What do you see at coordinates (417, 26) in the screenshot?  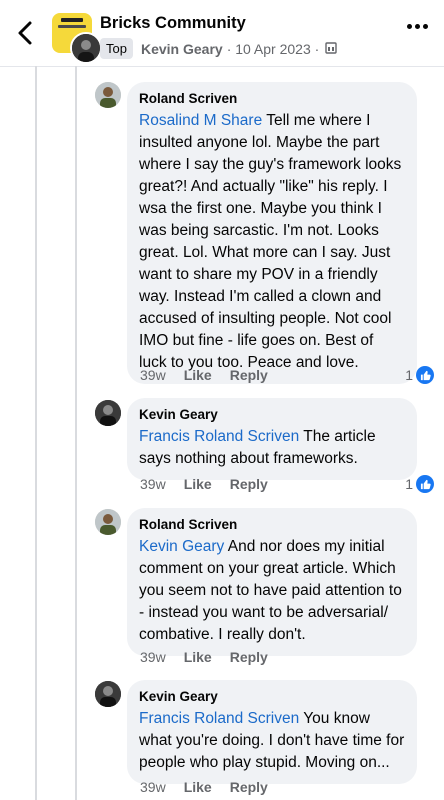 I see `more-options-icon` at bounding box center [417, 26].